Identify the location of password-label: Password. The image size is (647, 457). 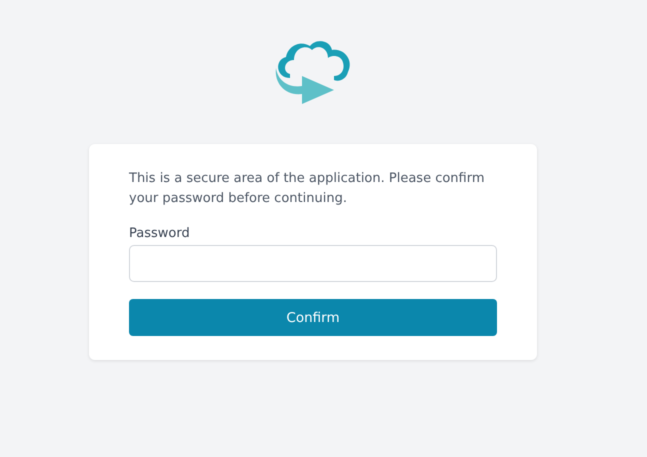
(160, 233).